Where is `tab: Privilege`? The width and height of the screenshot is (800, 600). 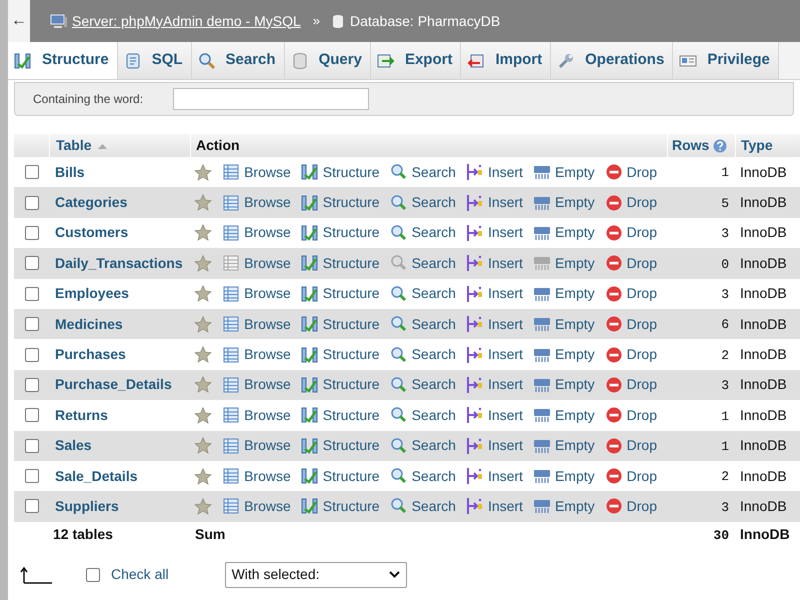 tab: Privilege is located at coordinates (726, 60).